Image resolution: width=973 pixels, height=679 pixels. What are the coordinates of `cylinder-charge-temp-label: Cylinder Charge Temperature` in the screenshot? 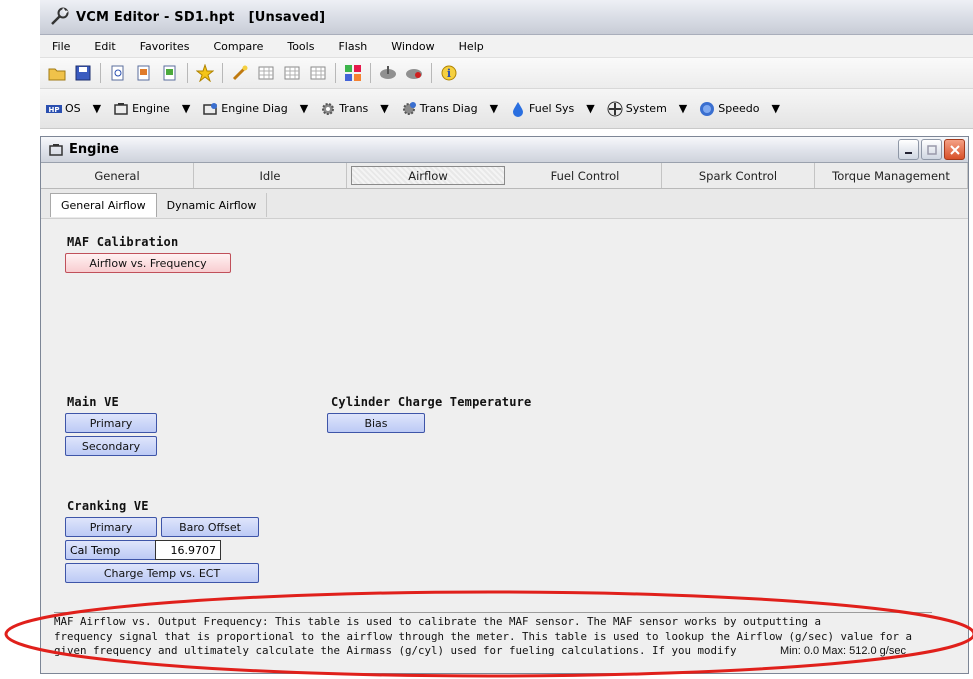 It's located at (431, 402).